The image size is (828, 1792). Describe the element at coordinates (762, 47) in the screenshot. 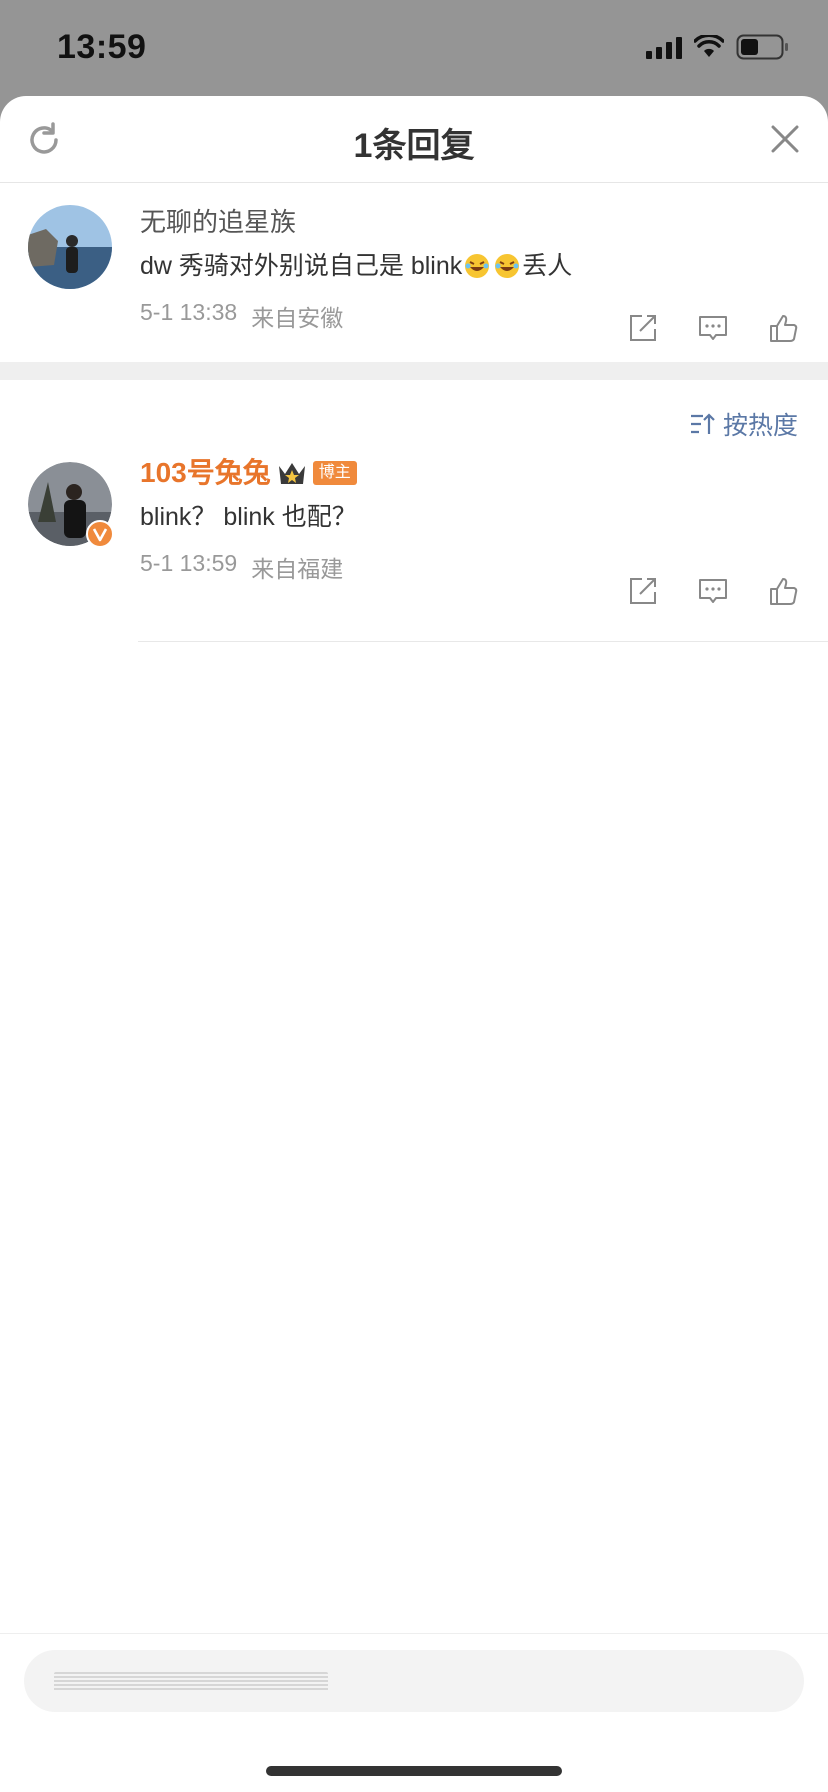

I see `battery-icon` at that location.